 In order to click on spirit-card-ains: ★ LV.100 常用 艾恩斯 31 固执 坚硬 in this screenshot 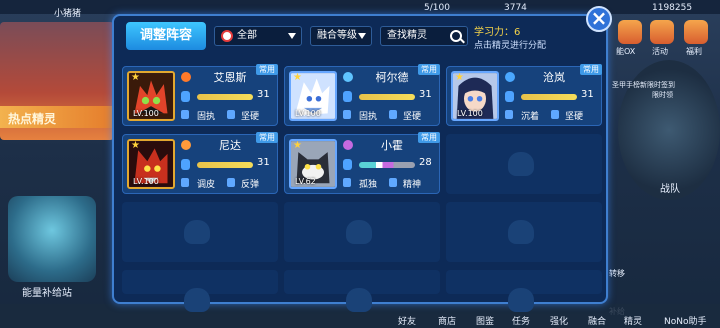, I will do `click(200, 95)`.